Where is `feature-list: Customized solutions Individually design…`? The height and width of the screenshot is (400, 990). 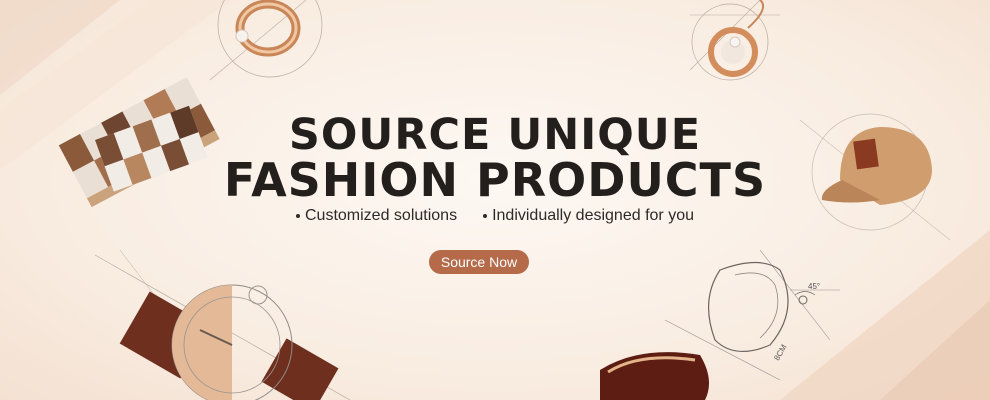 feature-list: Customized solutions Individually design… is located at coordinates (495, 216).